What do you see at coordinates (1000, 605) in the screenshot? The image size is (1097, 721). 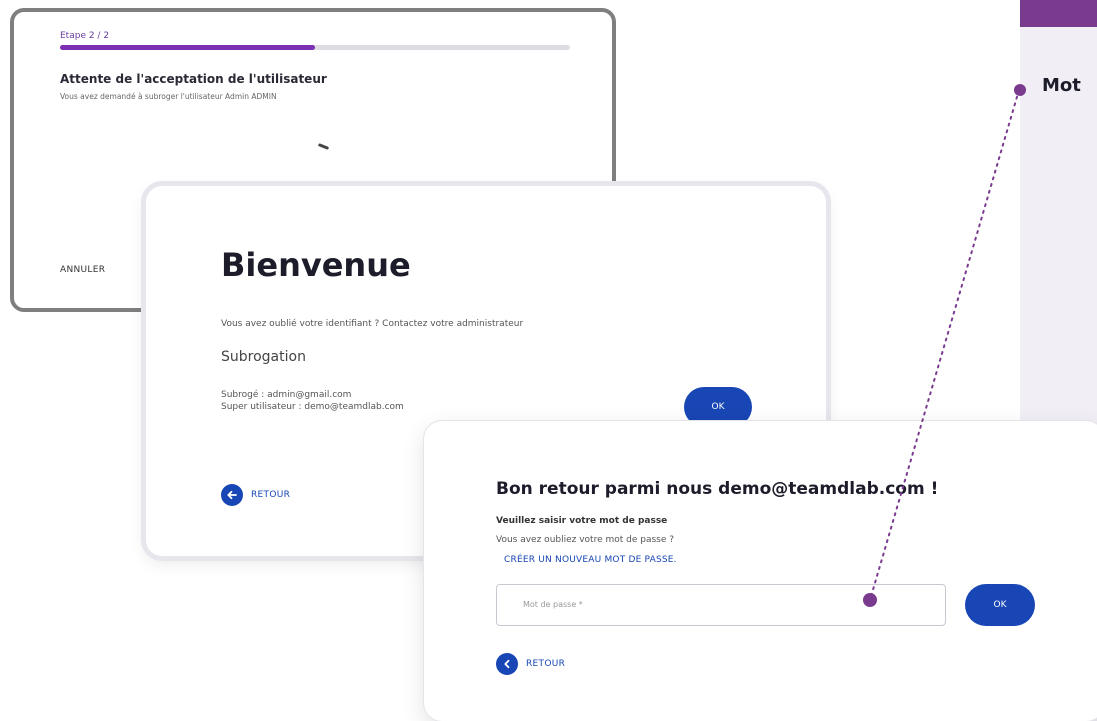 I see `password-ok-button: OK` at bounding box center [1000, 605].